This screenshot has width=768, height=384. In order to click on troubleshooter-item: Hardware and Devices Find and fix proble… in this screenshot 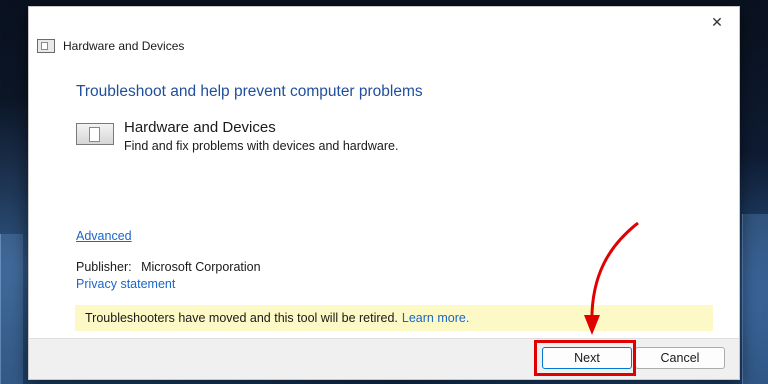, I will do `click(237, 136)`.